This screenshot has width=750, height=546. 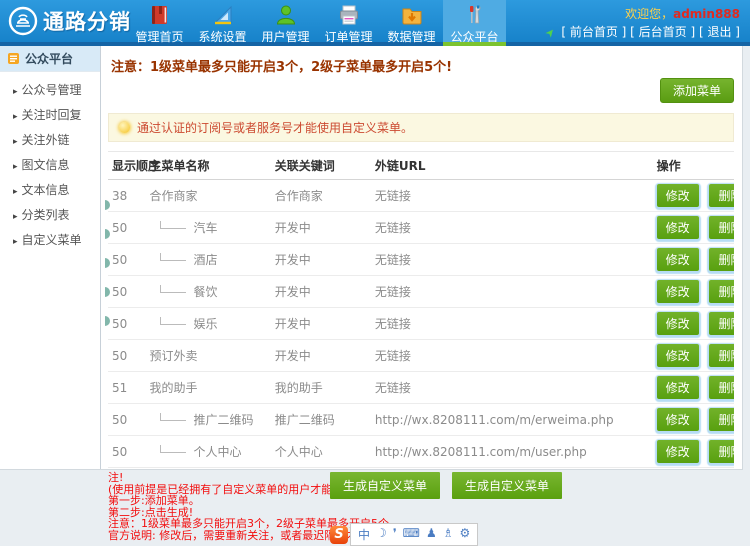 What do you see at coordinates (696, 90) in the screenshot?
I see `add-menu-button: 添加菜单` at bounding box center [696, 90].